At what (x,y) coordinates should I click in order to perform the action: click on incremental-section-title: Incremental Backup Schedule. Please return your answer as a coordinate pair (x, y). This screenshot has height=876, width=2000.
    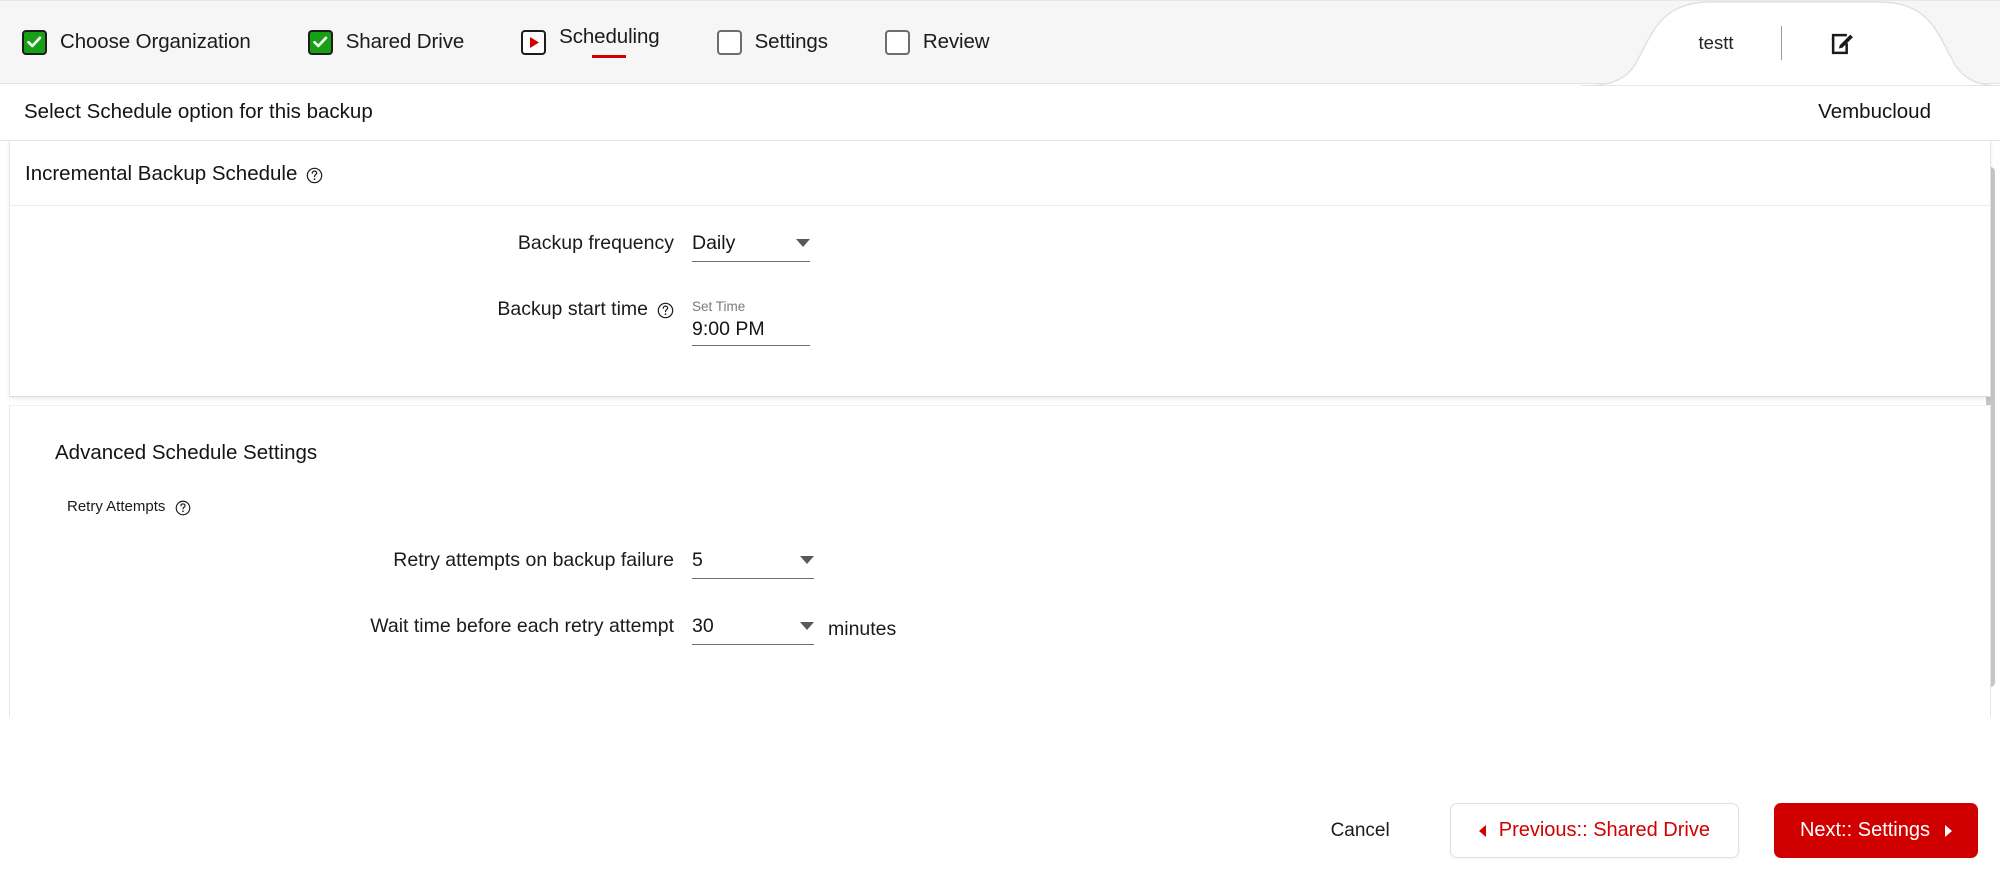
    Looking at the image, I should click on (1000, 173).